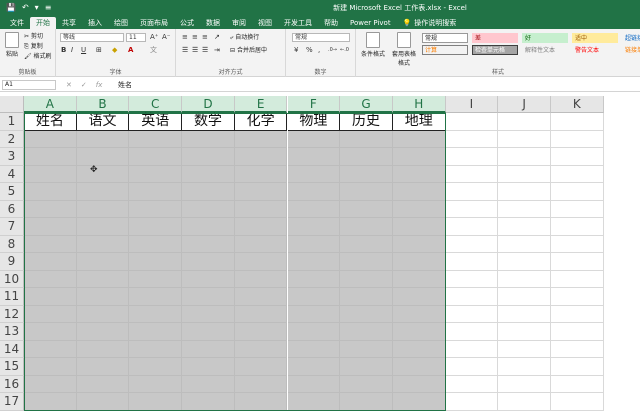  I want to click on column-header-c: C, so click(156, 104).